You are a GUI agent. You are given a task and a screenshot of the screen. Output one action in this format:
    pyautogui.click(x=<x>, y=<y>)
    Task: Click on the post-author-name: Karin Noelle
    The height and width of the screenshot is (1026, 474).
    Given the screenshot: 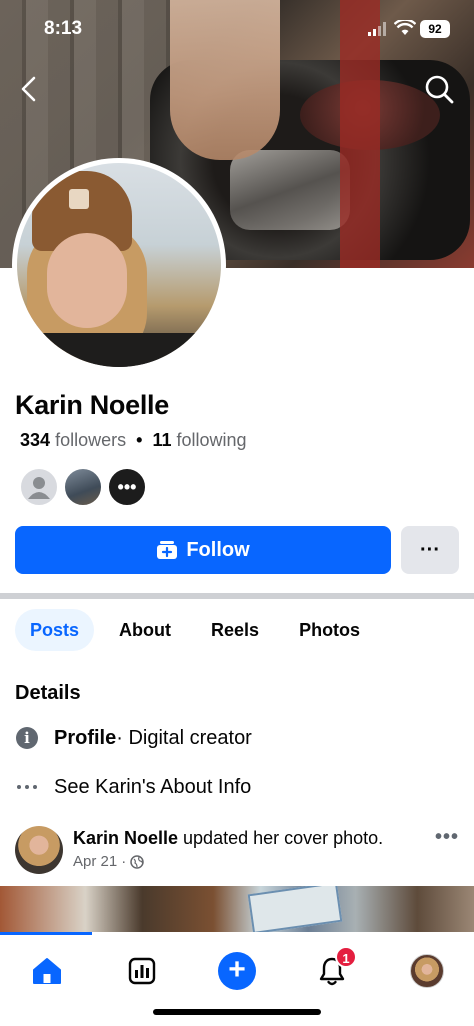 What is the action you would take?
    pyautogui.click(x=125, y=838)
    